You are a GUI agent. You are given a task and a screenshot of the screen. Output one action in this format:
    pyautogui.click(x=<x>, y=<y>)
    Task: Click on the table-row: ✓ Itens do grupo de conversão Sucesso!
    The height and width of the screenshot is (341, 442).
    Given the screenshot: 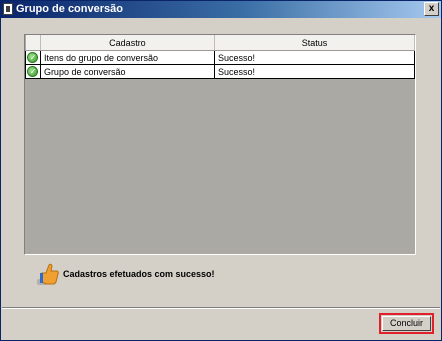 What is the action you would take?
    pyautogui.click(x=220, y=57)
    